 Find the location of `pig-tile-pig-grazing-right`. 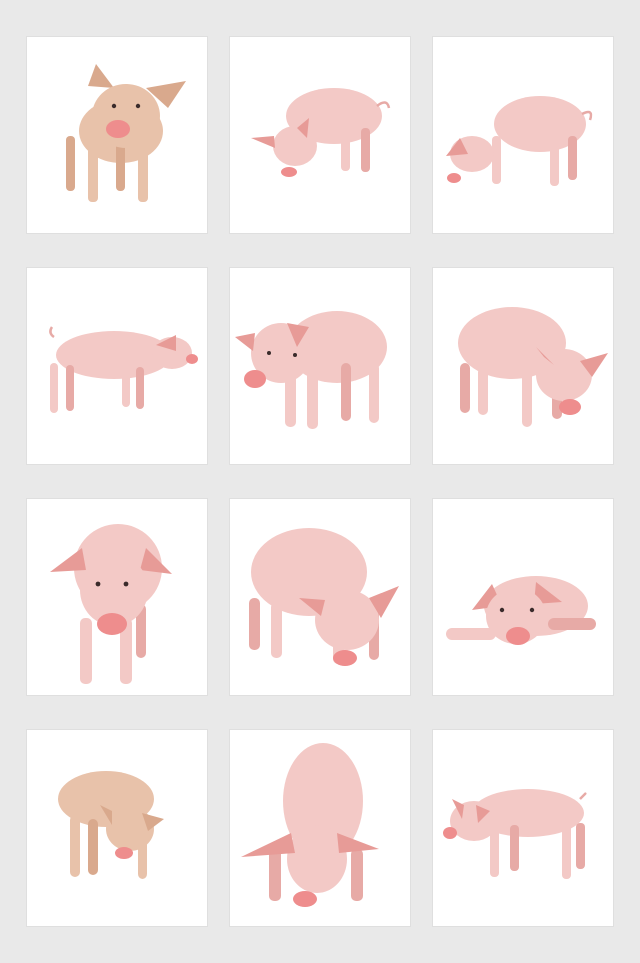

pig-tile-pig-grazing-right is located at coordinates (320, 597).